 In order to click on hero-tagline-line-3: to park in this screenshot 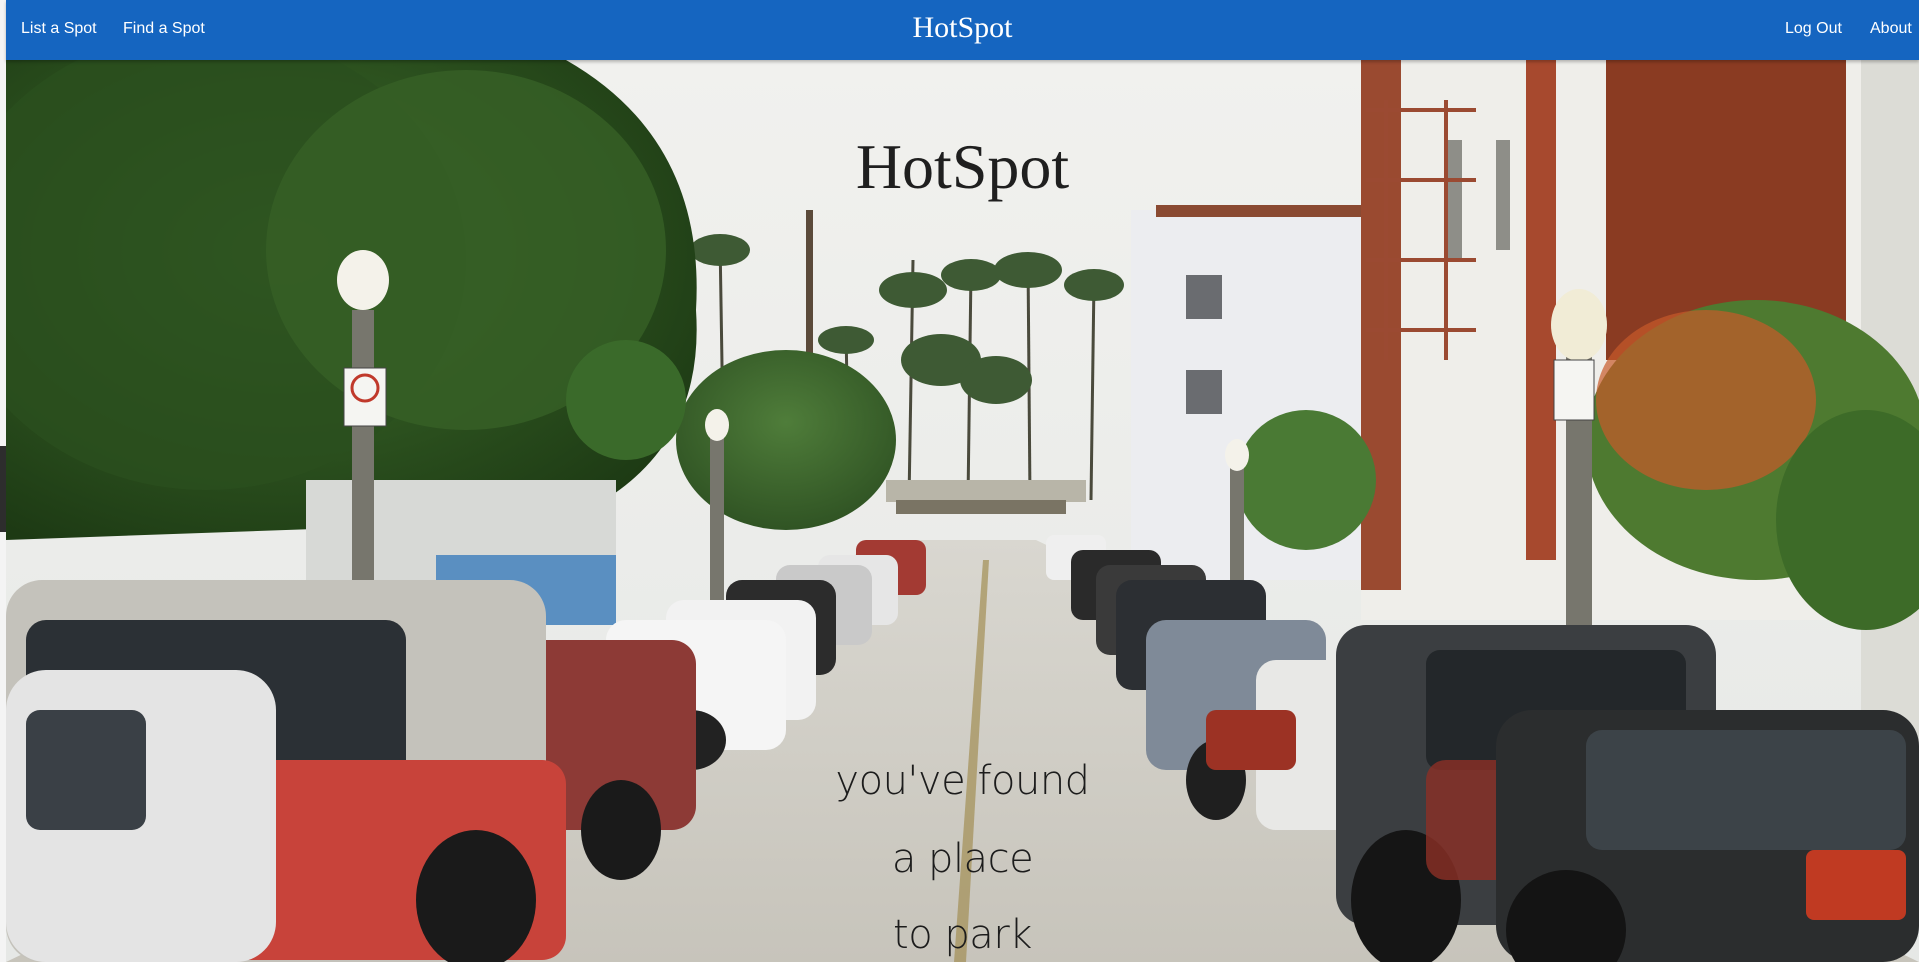, I will do `click(962, 935)`.